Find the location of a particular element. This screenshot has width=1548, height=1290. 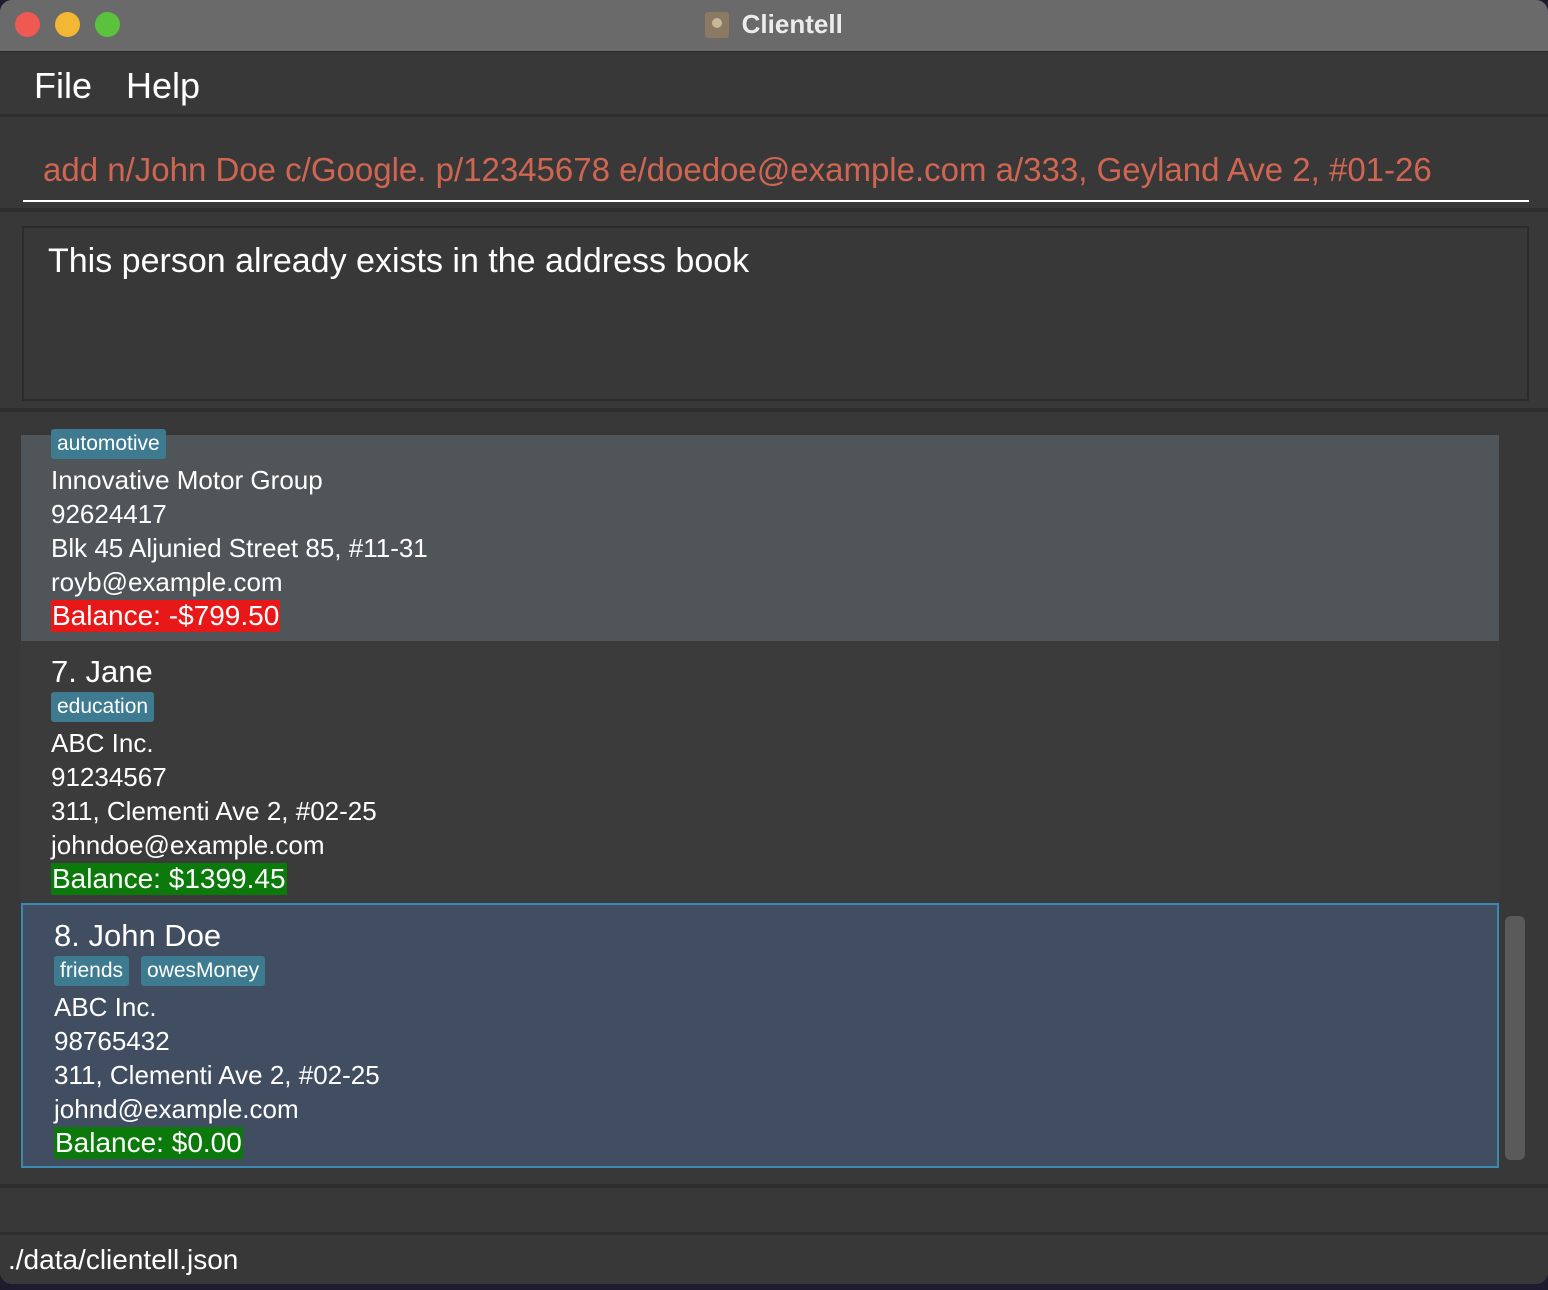

person-tag: automotive is located at coordinates (108, 444).